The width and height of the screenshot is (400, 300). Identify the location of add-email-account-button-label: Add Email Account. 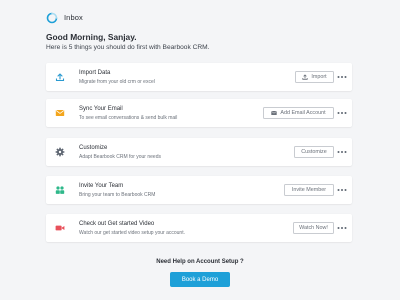
(303, 113).